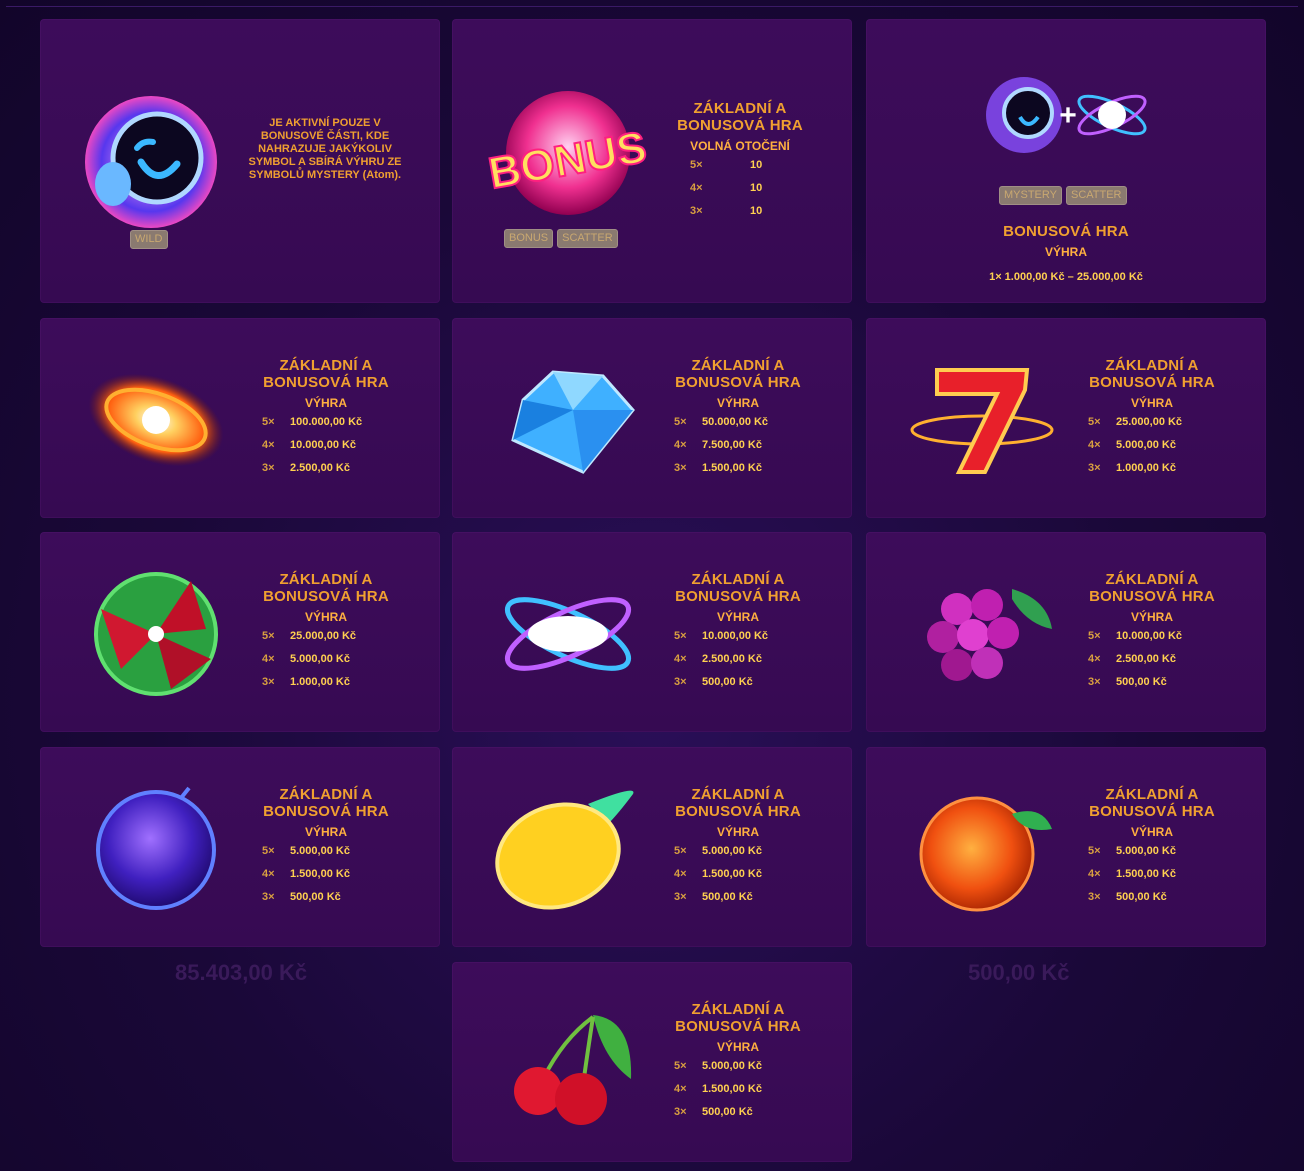 Image resolution: width=1304 pixels, height=1171 pixels. Describe the element at coordinates (735, 422) in the screenshot. I see `payout-value: 50.000,00 Kč` at that location.